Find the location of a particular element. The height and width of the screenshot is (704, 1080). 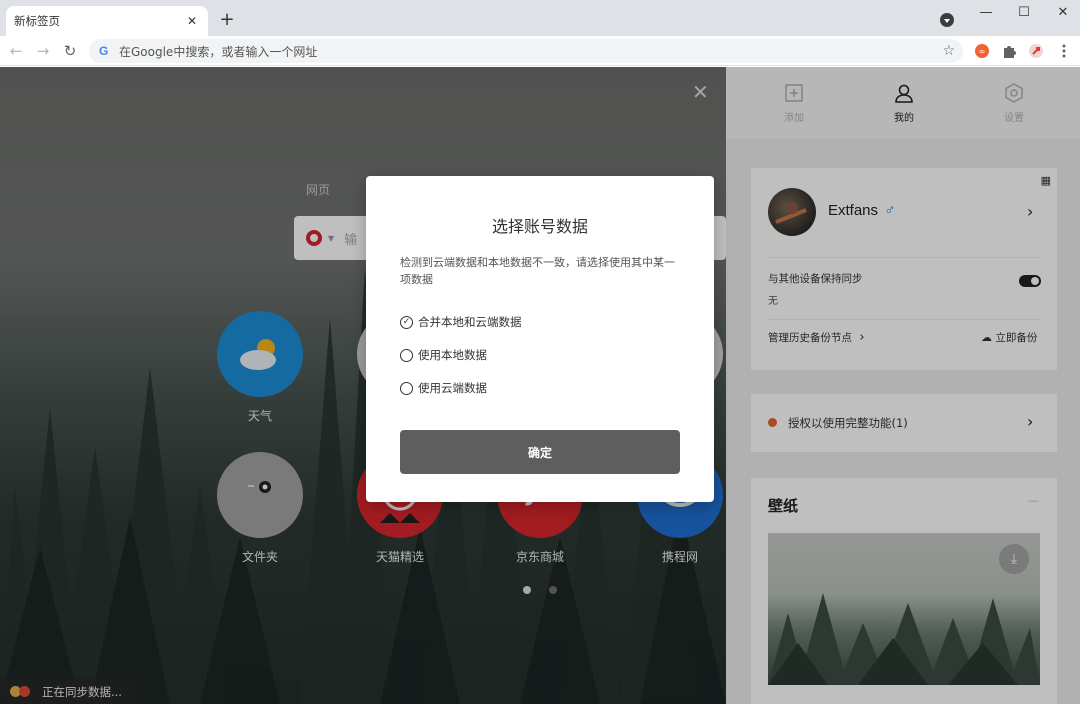

reload-icon: ↻ is located at coordinates (70, 51).